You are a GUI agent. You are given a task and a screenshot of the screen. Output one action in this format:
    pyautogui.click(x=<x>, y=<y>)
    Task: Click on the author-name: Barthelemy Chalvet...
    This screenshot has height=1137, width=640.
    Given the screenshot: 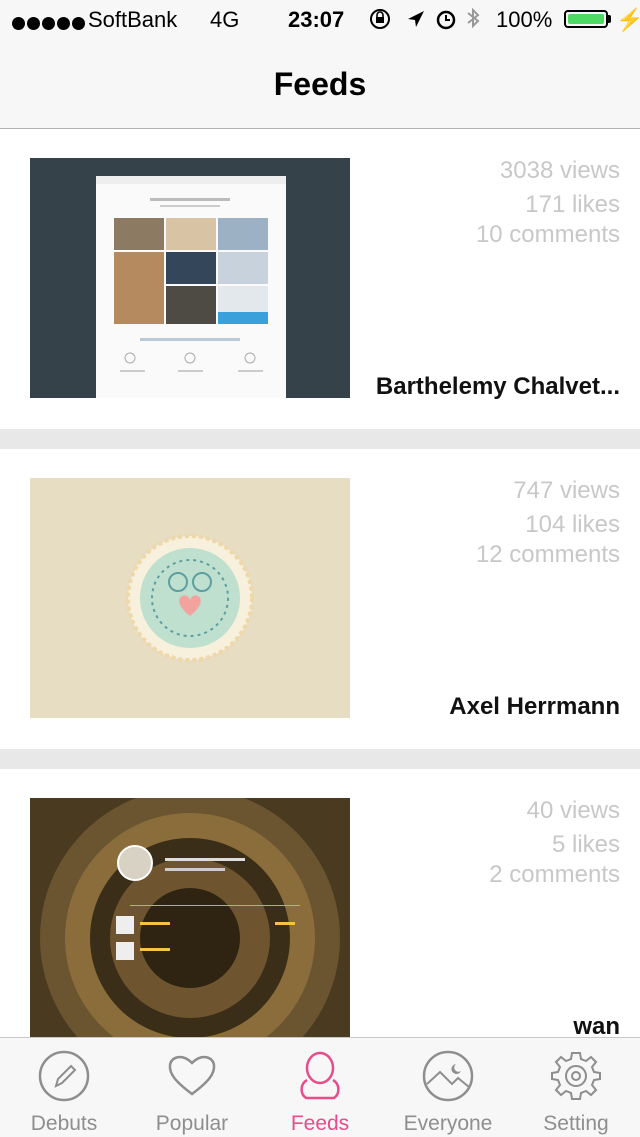 What is the action you would take?
    pyautogui.click(x=495, y=387)
    